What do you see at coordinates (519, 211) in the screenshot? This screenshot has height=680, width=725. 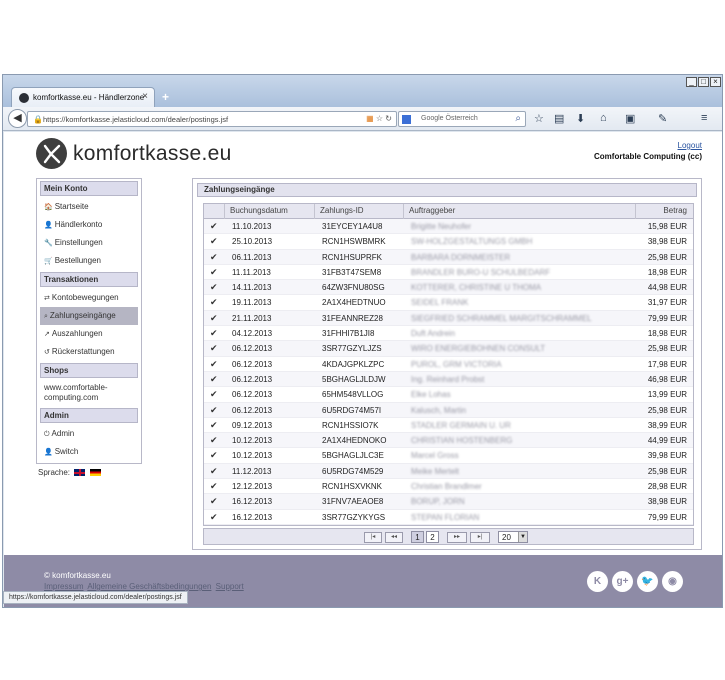 I see `header-auftraggeber: Auftraggeber` at bounding box center [519, 211].